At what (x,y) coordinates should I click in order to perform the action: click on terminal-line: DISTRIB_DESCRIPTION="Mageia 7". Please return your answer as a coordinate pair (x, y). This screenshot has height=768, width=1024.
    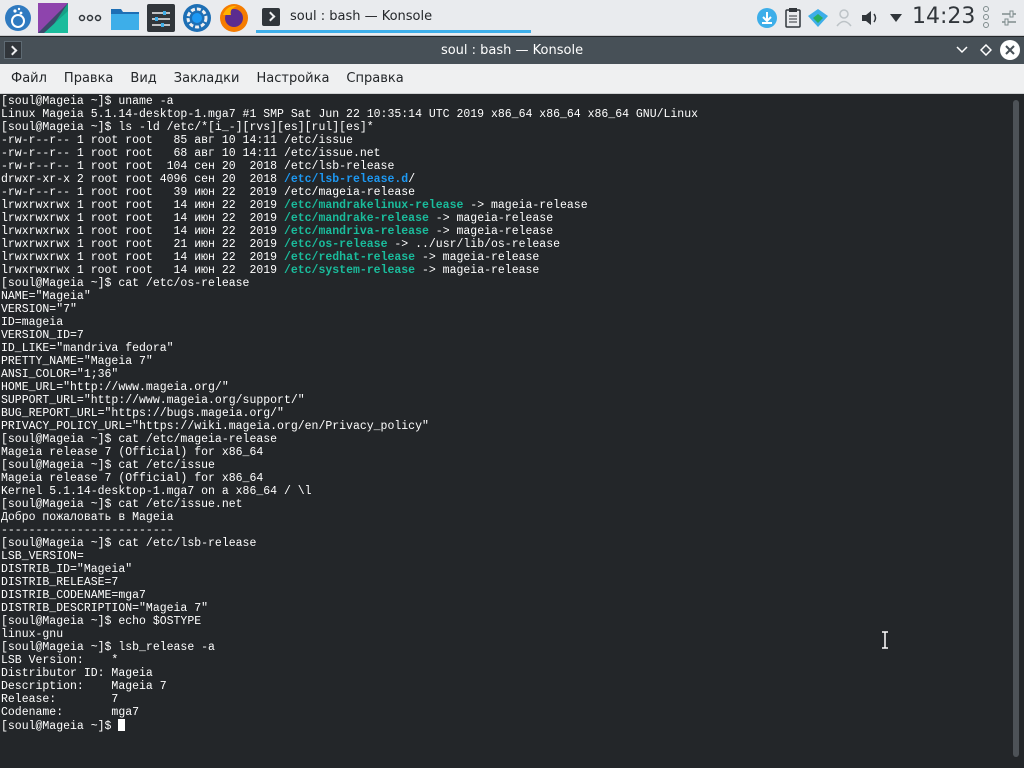
    Looking at the image, I should click on (505, 608).